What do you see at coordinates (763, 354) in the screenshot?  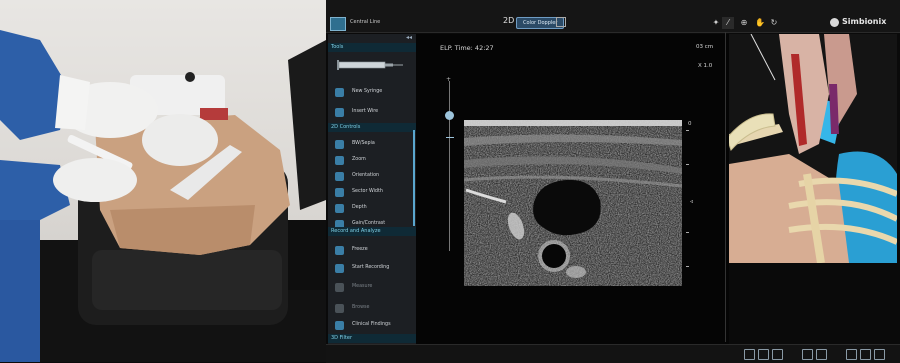 I see `split-view-icon` at bounding box center [763, 354].